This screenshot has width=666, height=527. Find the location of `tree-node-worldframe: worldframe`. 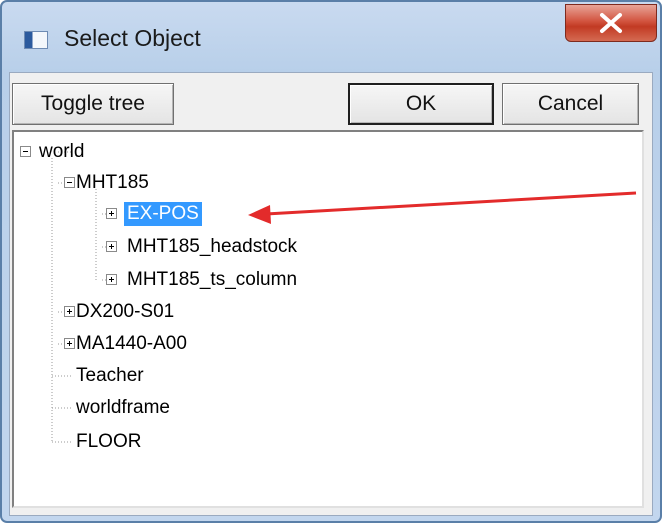

tree-node-worldframe: worldframe is located at coordinates (123, 408).